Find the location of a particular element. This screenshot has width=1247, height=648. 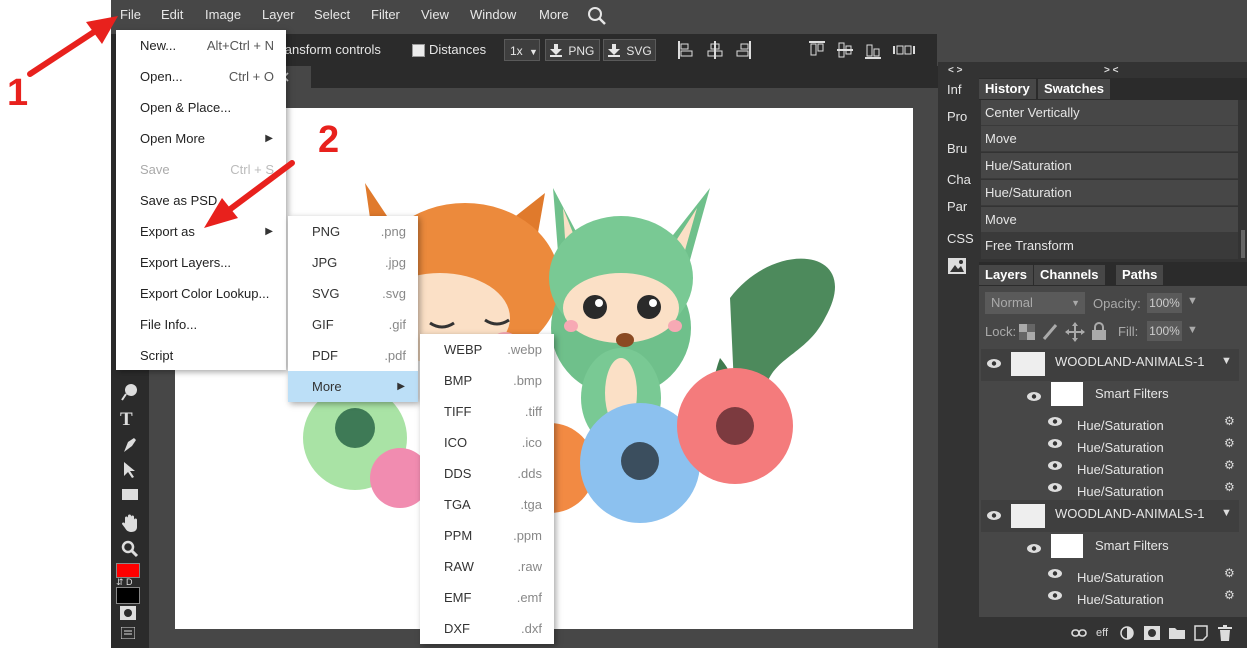

zoom-tool-icon is located at coordinates (130, 549).